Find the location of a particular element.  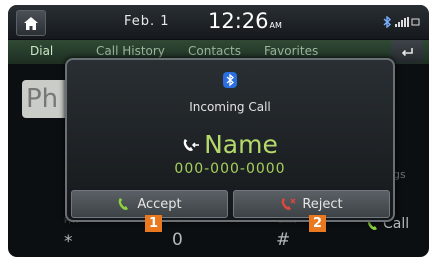

back-button is located at coordinates (407, 51).